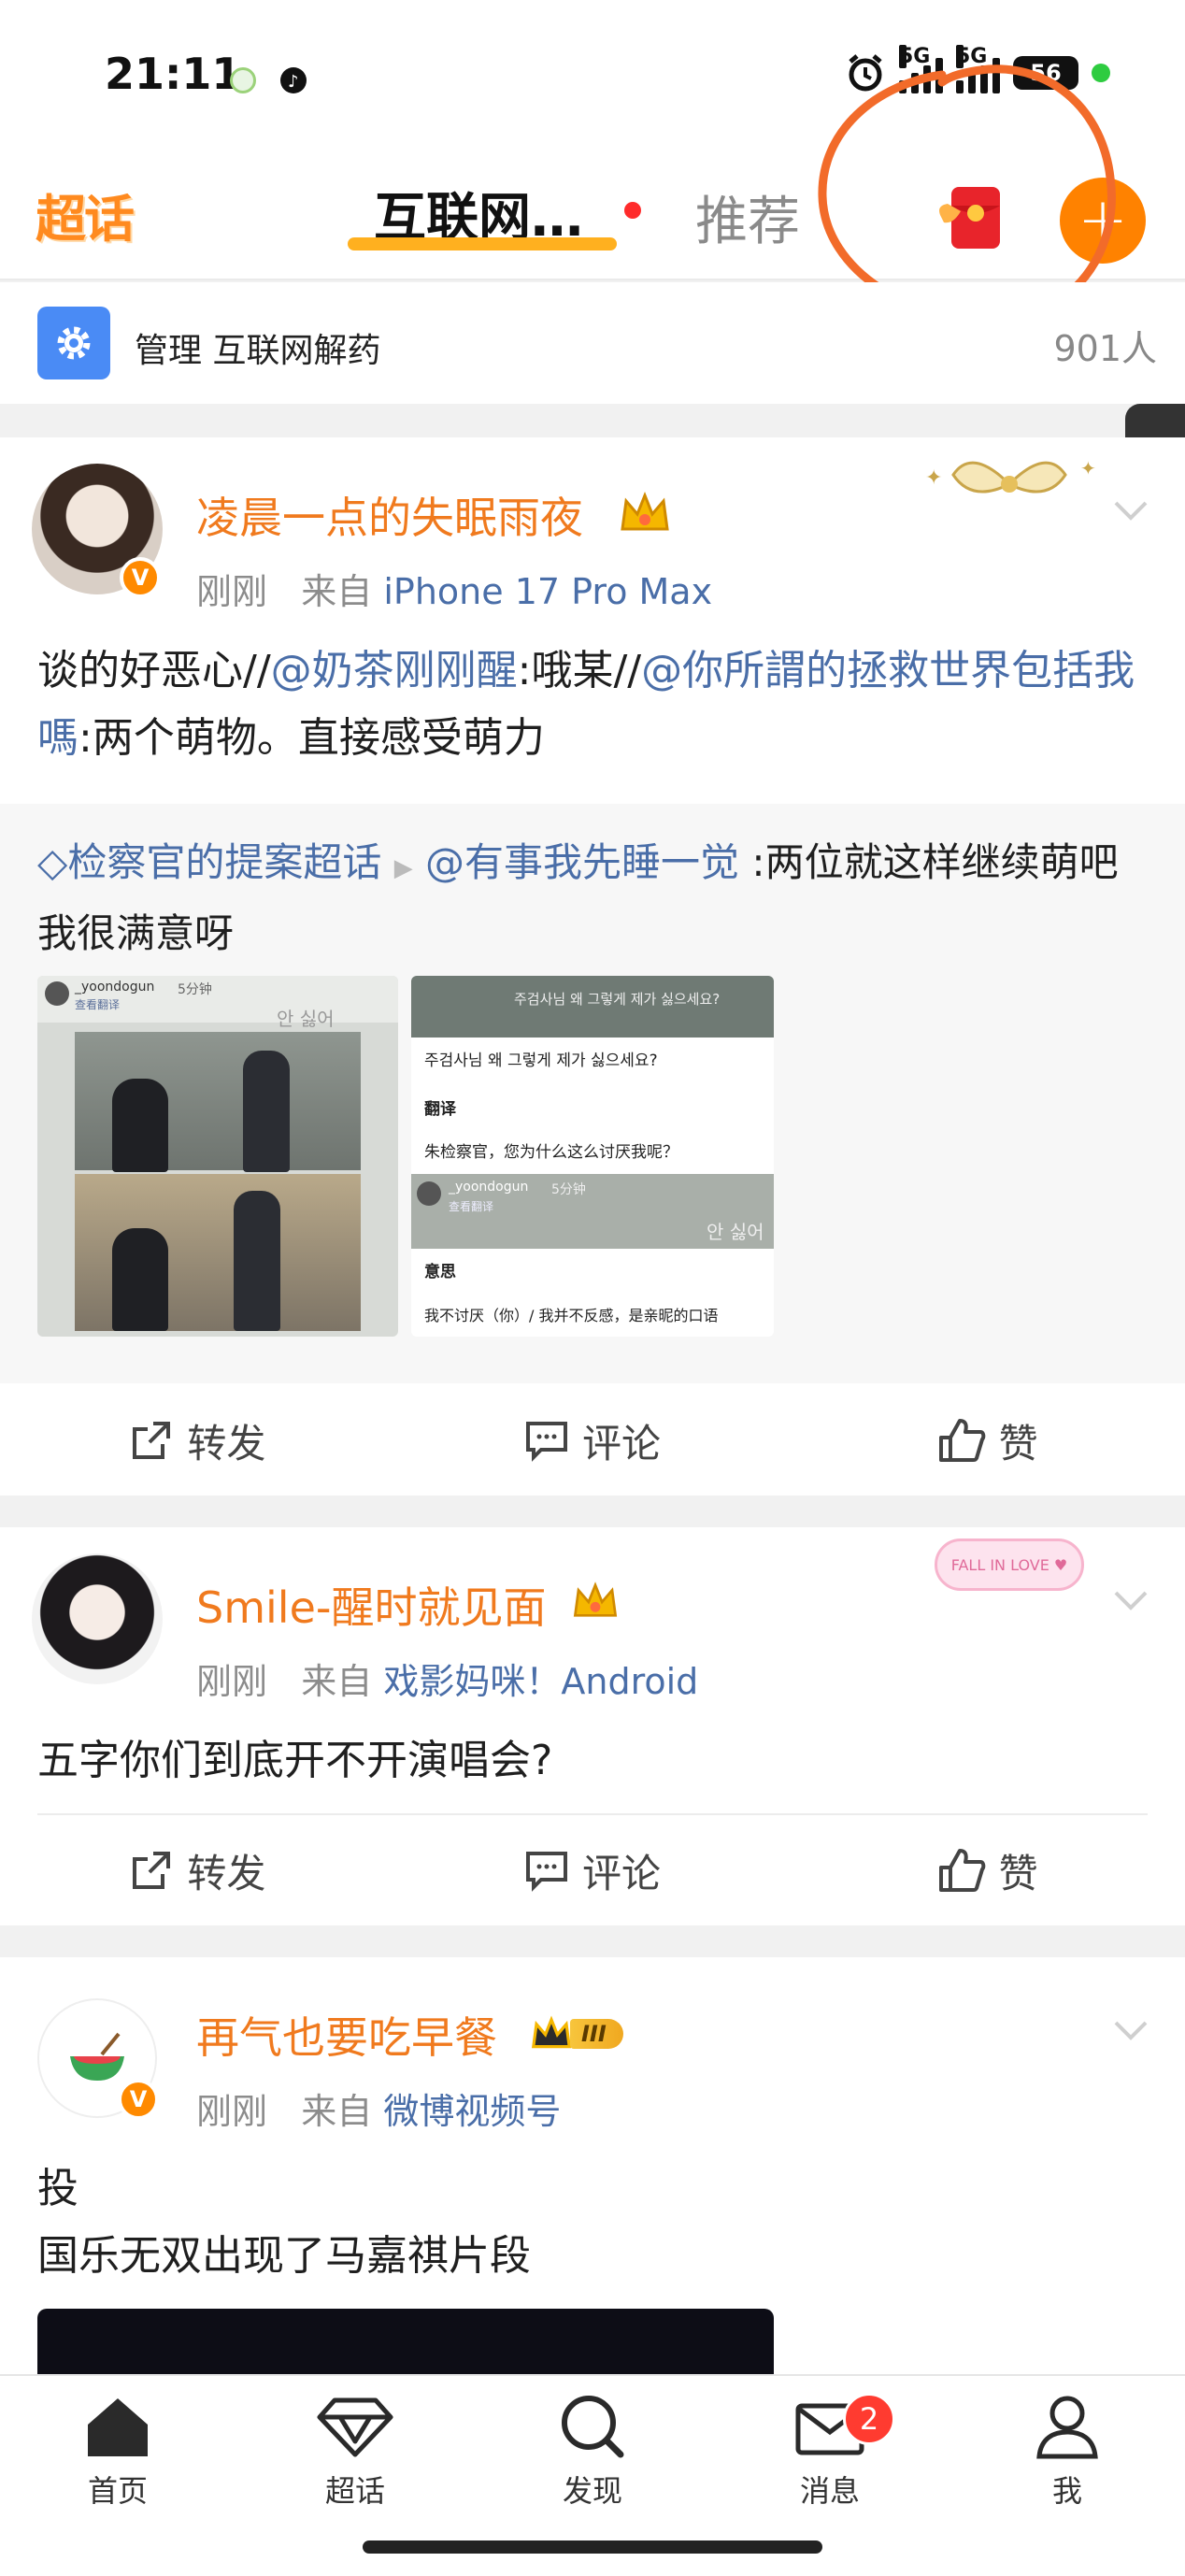 Image resolution: width=1185 pixels, height=2576 pixels. Describe the element at coordinates (73, 343) in the screenshot. I see `gear-icon` at that location.